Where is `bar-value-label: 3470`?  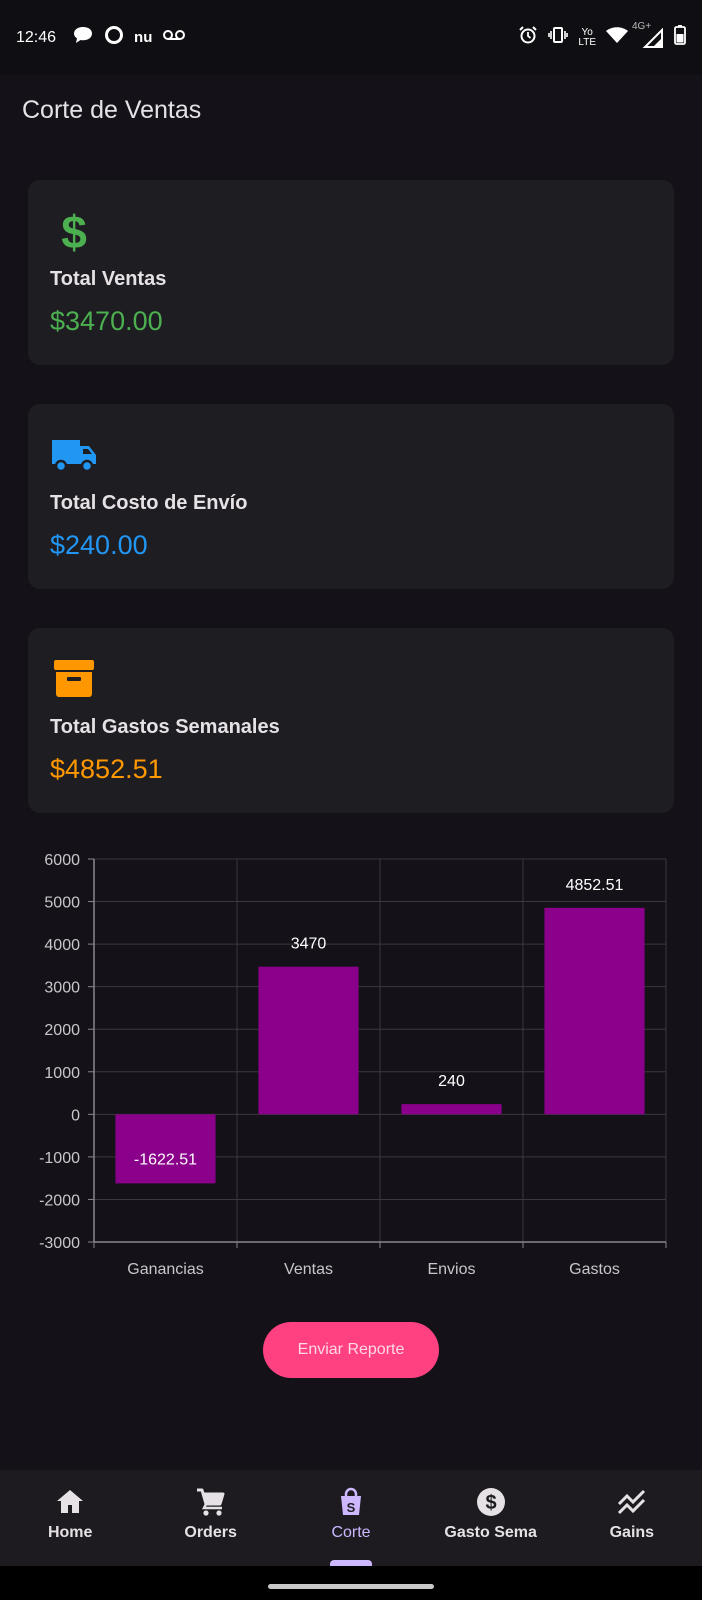 bar-value-label: 3470 is located at coordinates (309, 944).